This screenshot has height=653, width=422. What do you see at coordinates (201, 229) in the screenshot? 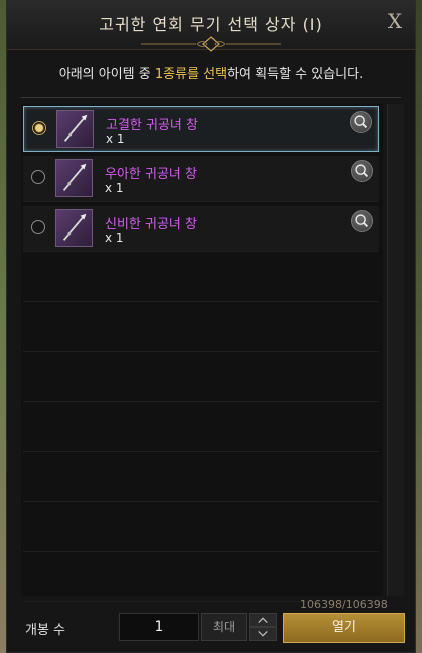
I see `list-item: 신비한 귀공녀 창 x 1` at bounding box center [201, 229].